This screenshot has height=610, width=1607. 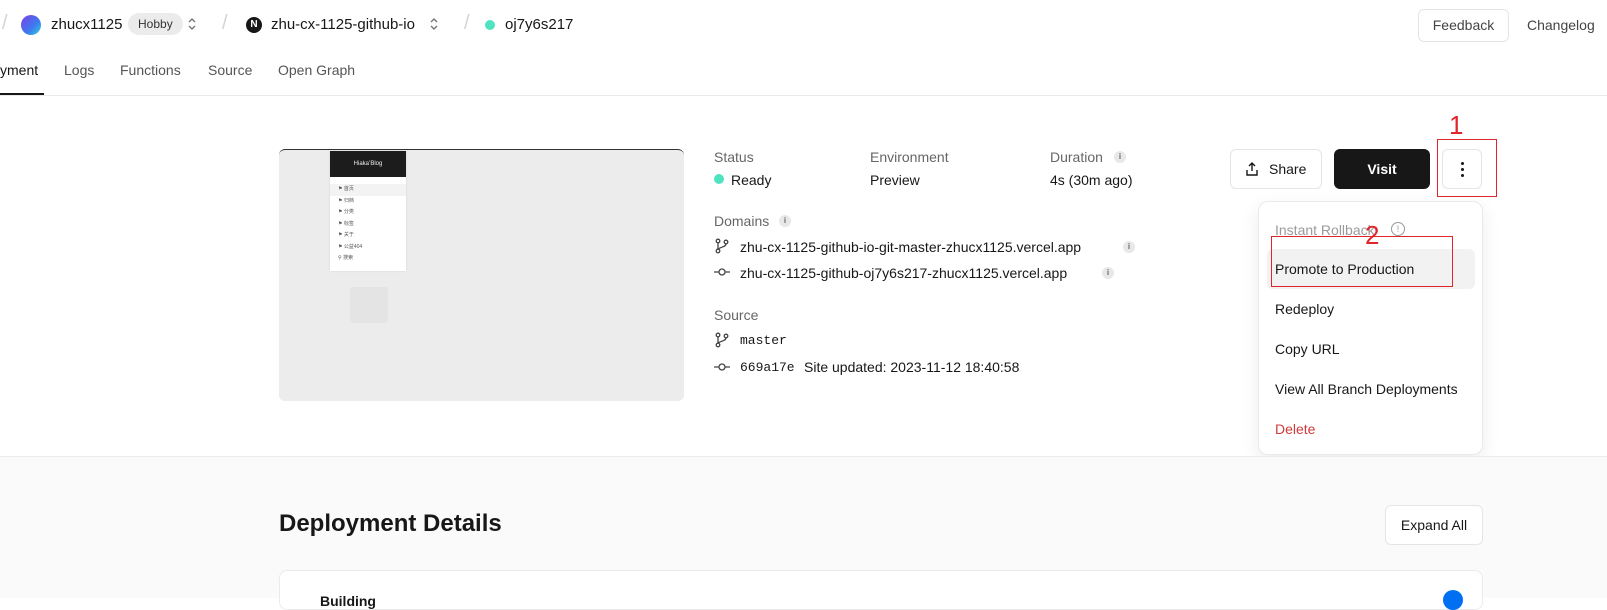 I want to click on tab-source: Source, so click(x=230, y=70).